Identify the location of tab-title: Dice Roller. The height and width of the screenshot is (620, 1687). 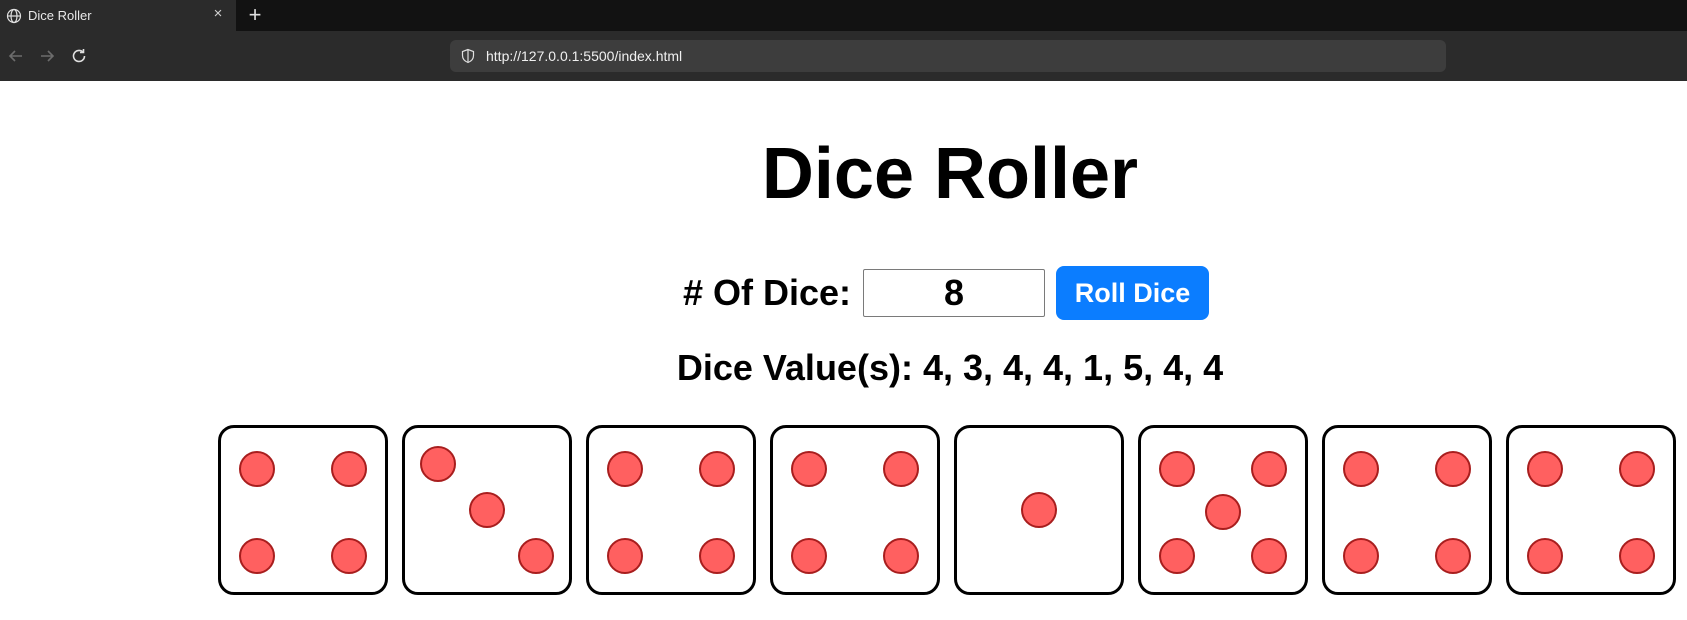
(60, 15).